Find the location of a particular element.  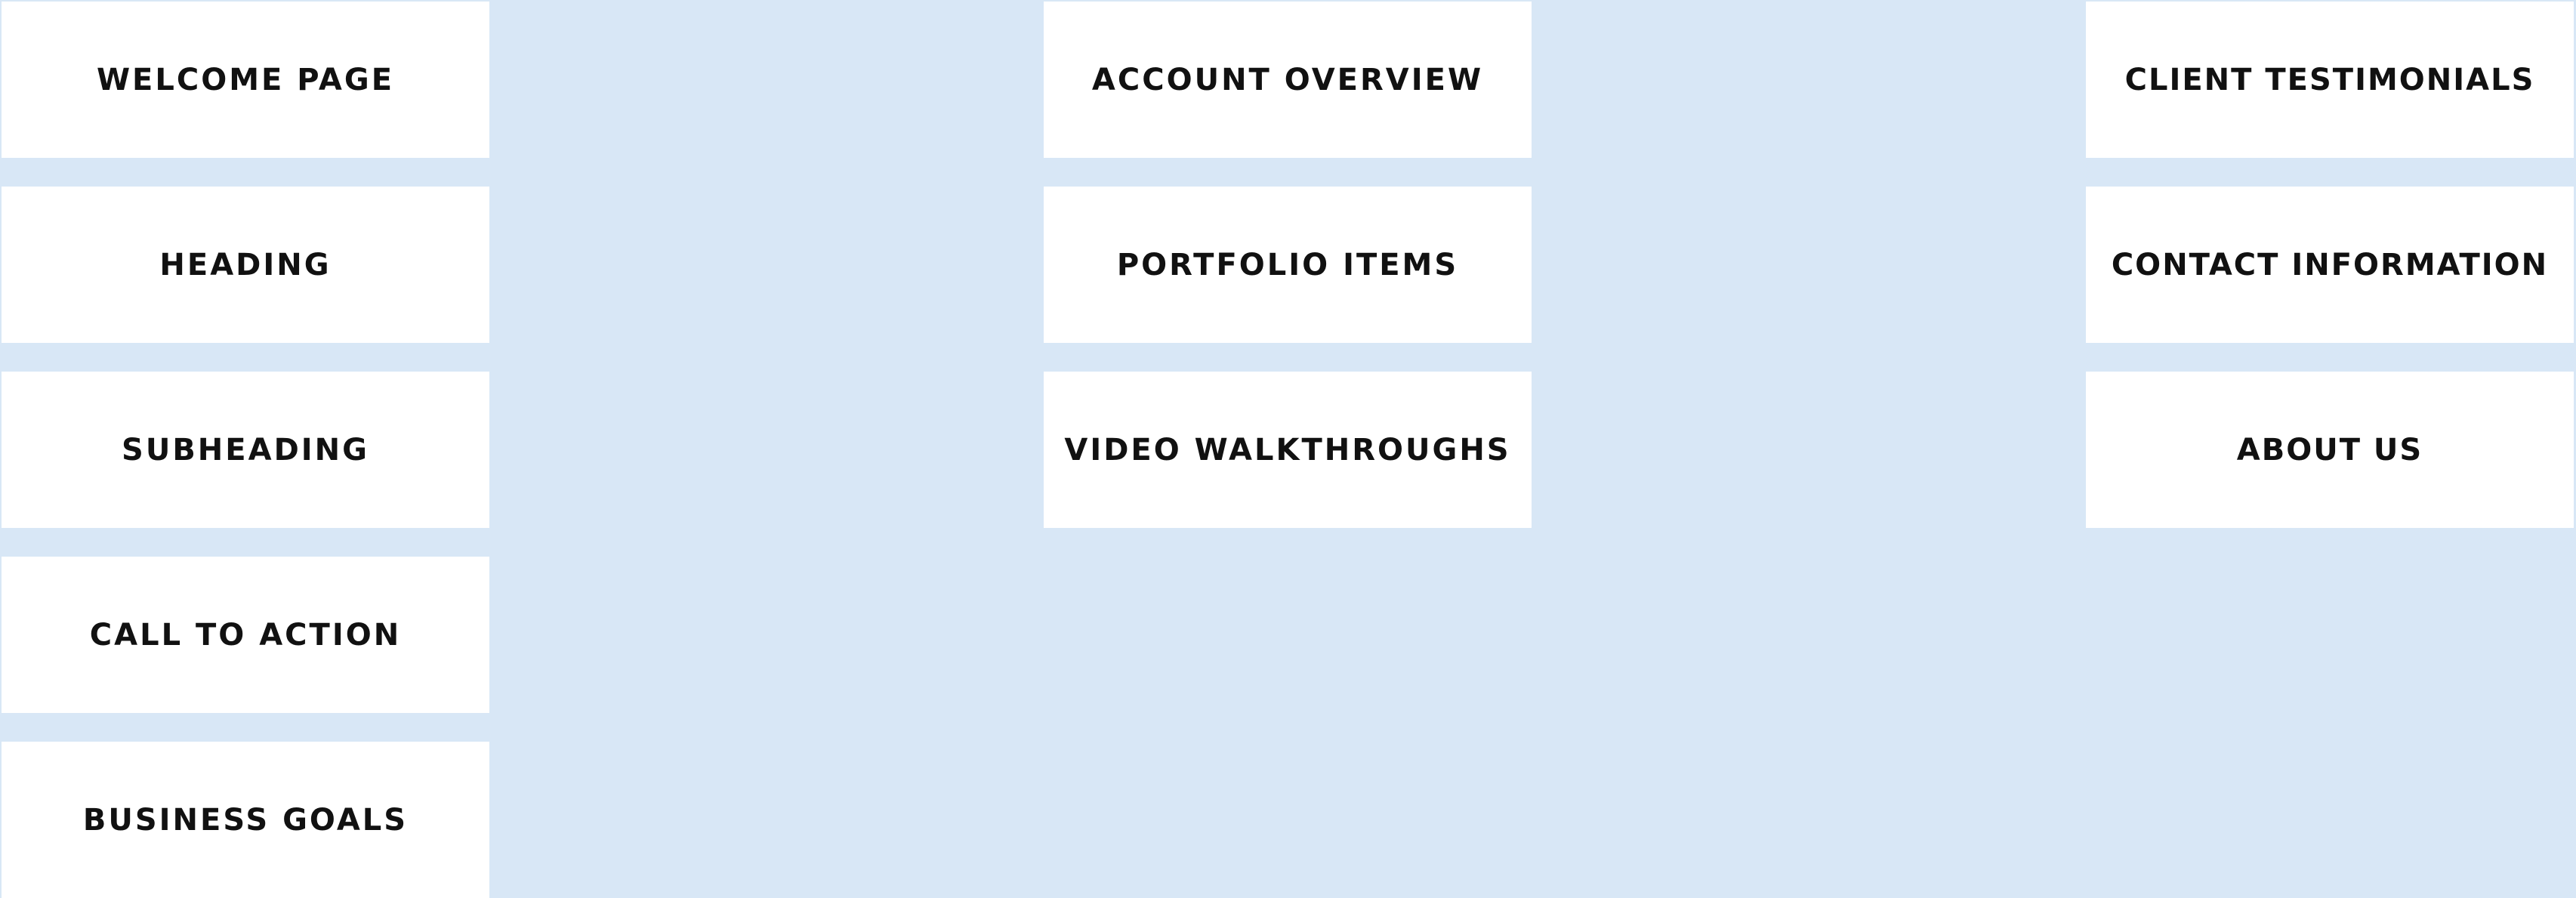

card-heading: HEADING is located at coordinates (245, 265).